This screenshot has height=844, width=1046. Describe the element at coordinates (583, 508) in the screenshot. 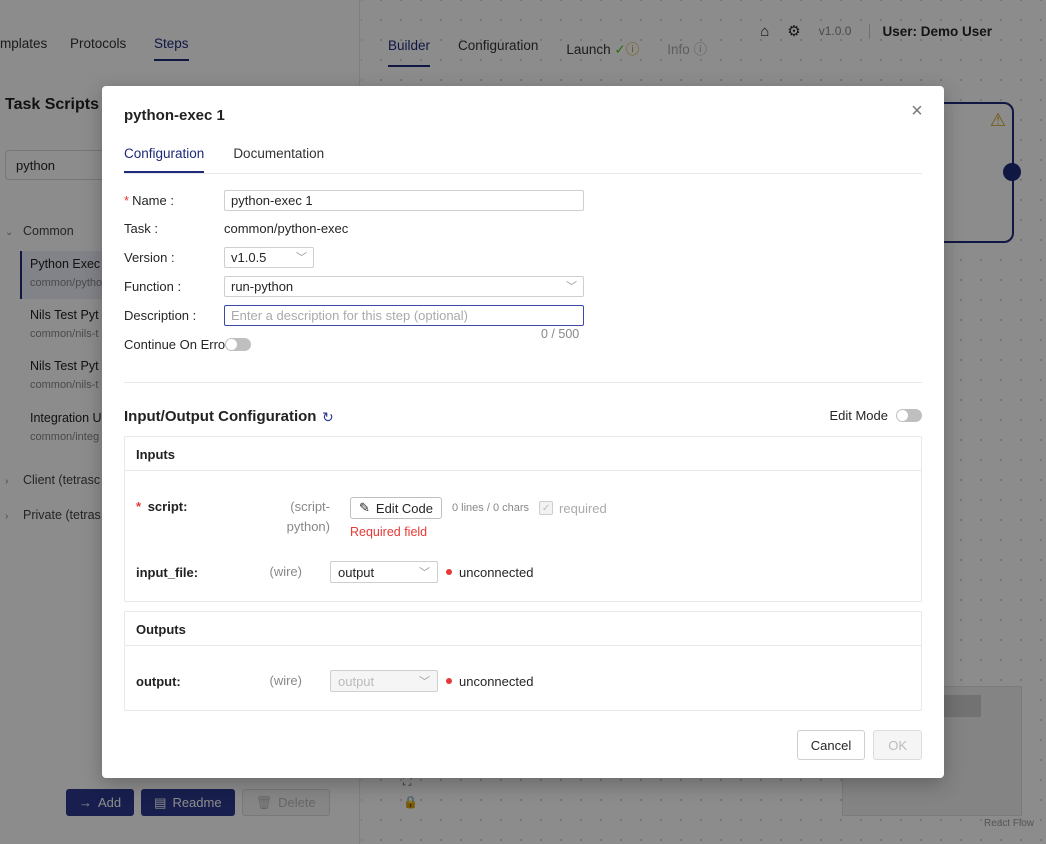

I see `required-label: required` at that location.